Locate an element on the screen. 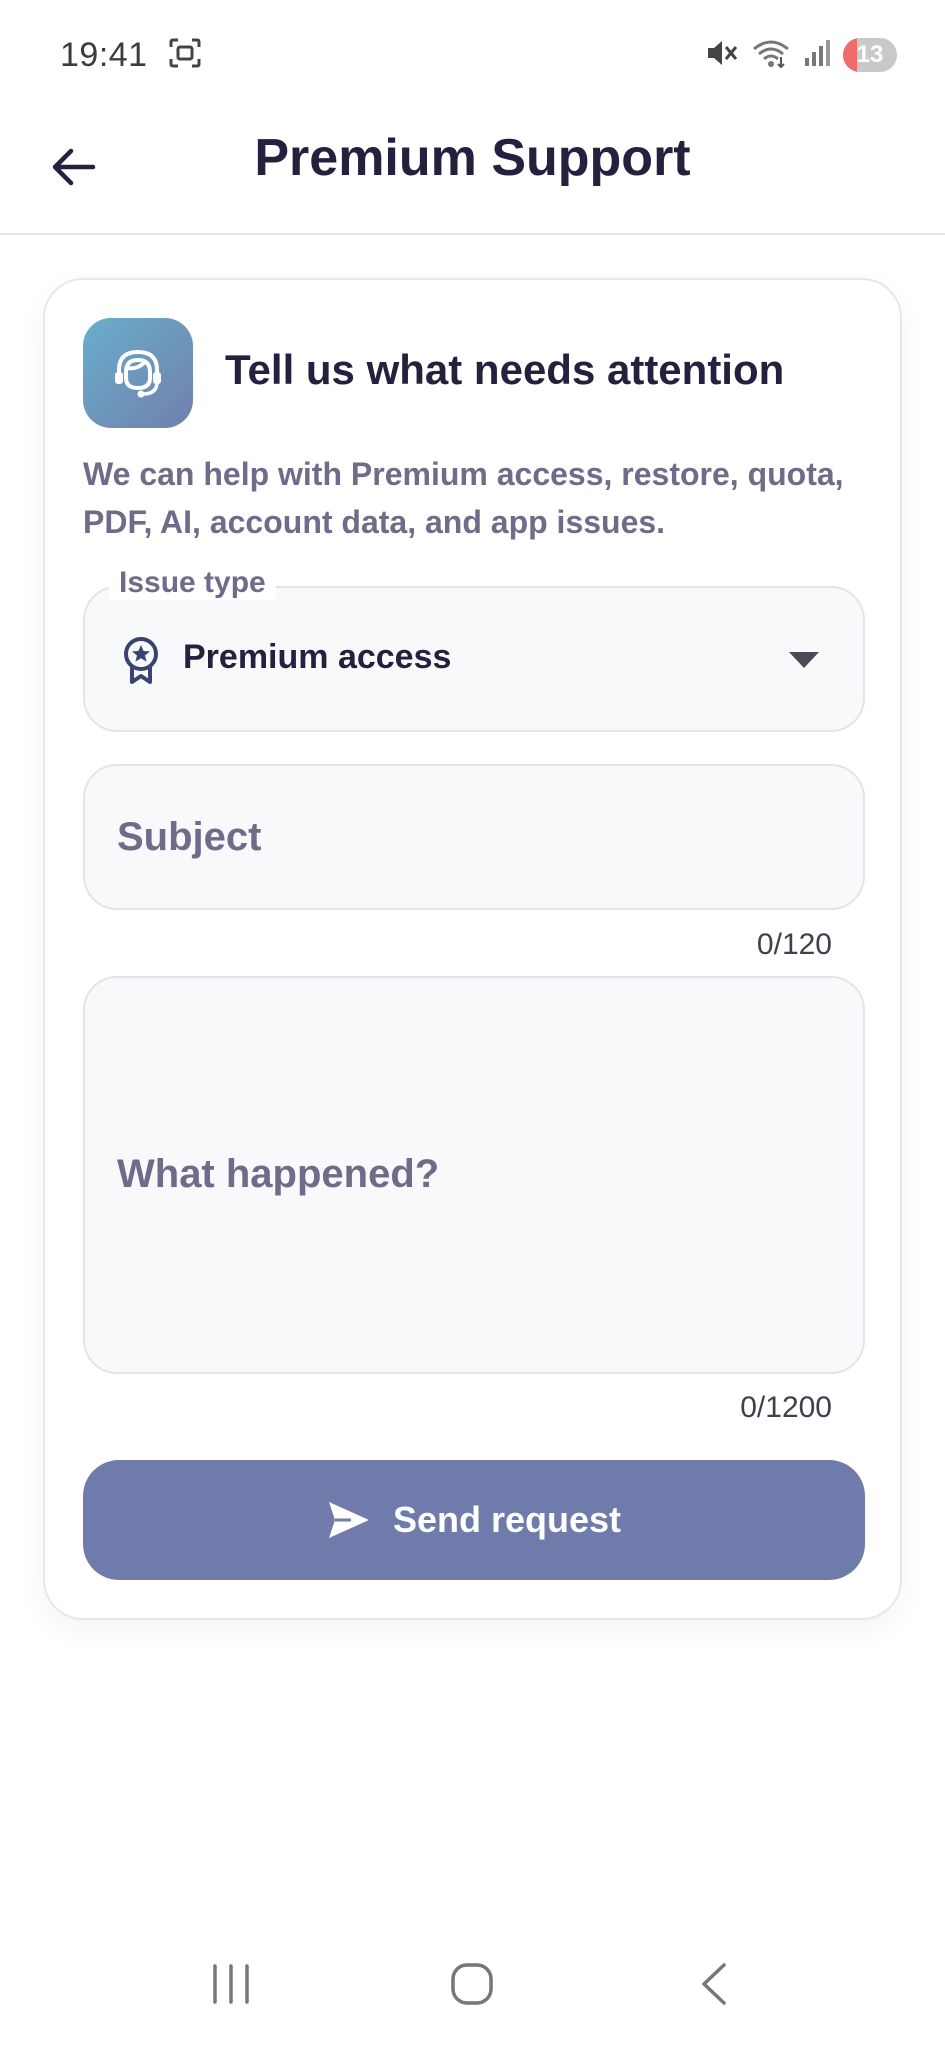  issue-type-select: Issue type Premium access is located at coordinates (474, 649).